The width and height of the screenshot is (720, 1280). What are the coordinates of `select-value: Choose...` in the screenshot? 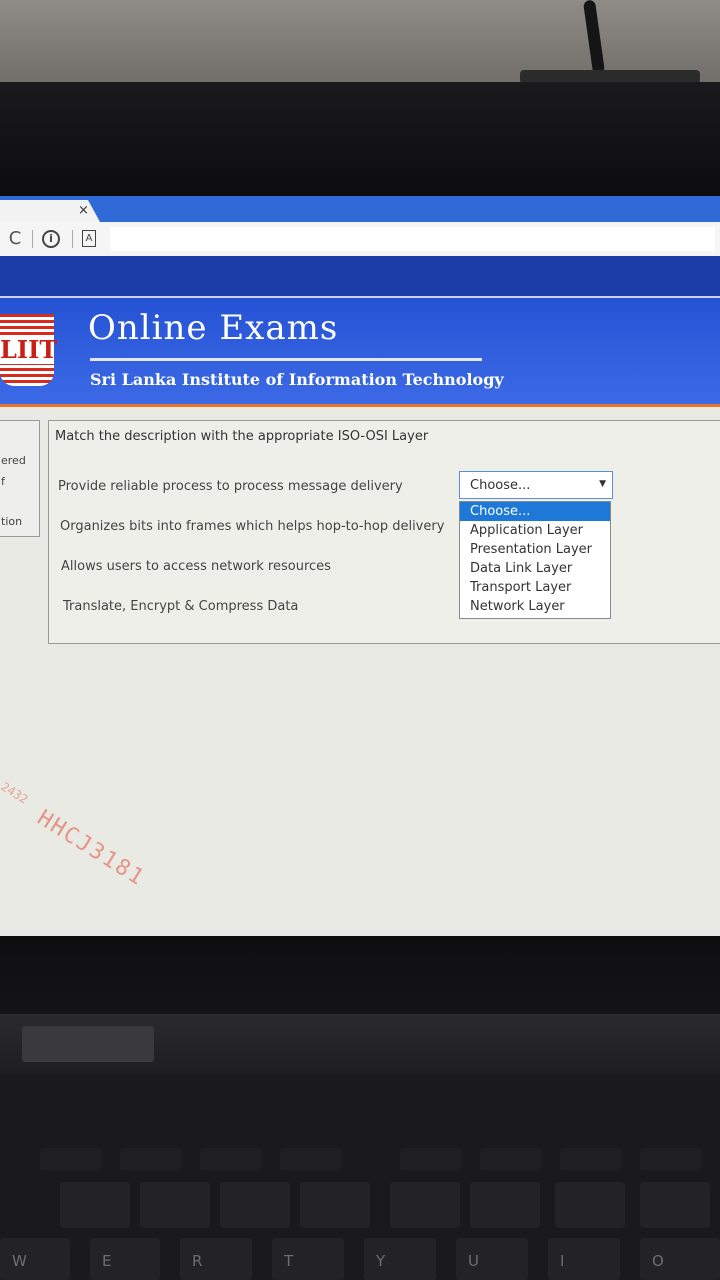 It's located at (500, 485).